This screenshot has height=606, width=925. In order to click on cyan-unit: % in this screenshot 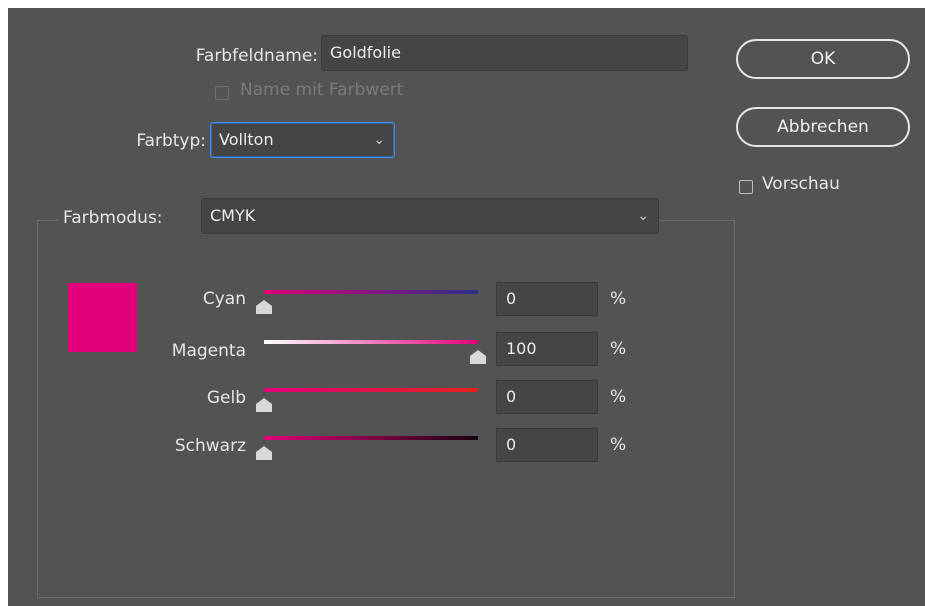, I will do `click(618, 299)`.